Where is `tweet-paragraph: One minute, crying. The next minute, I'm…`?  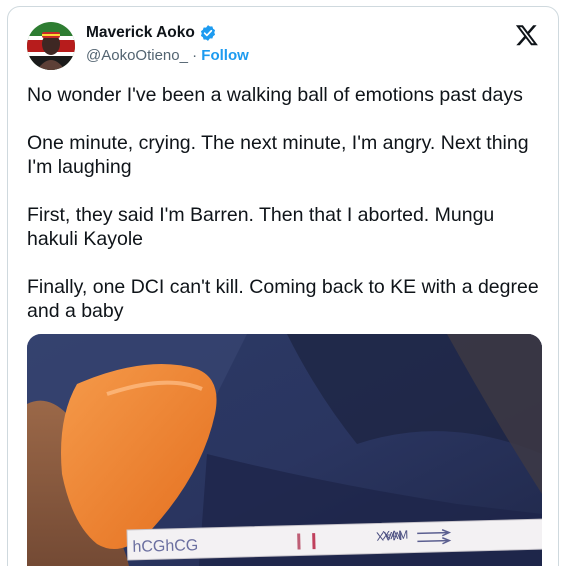
tweet-paragraph: One minute, crying. The next minute, I'm… is located at coordinates (278, 155).